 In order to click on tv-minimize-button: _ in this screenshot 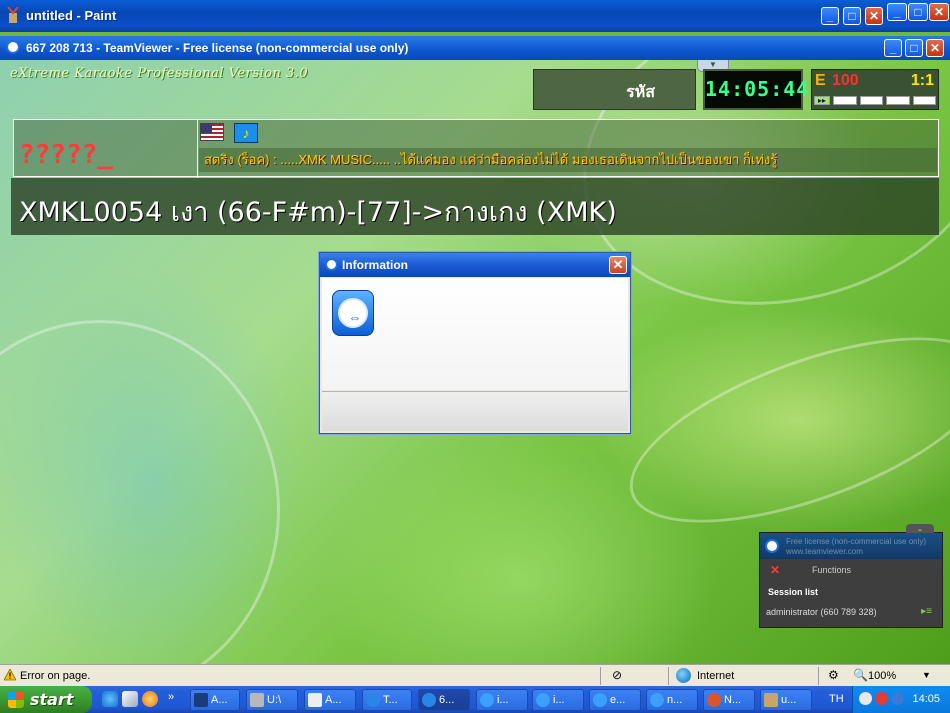, I will do `click(893, 48)`.